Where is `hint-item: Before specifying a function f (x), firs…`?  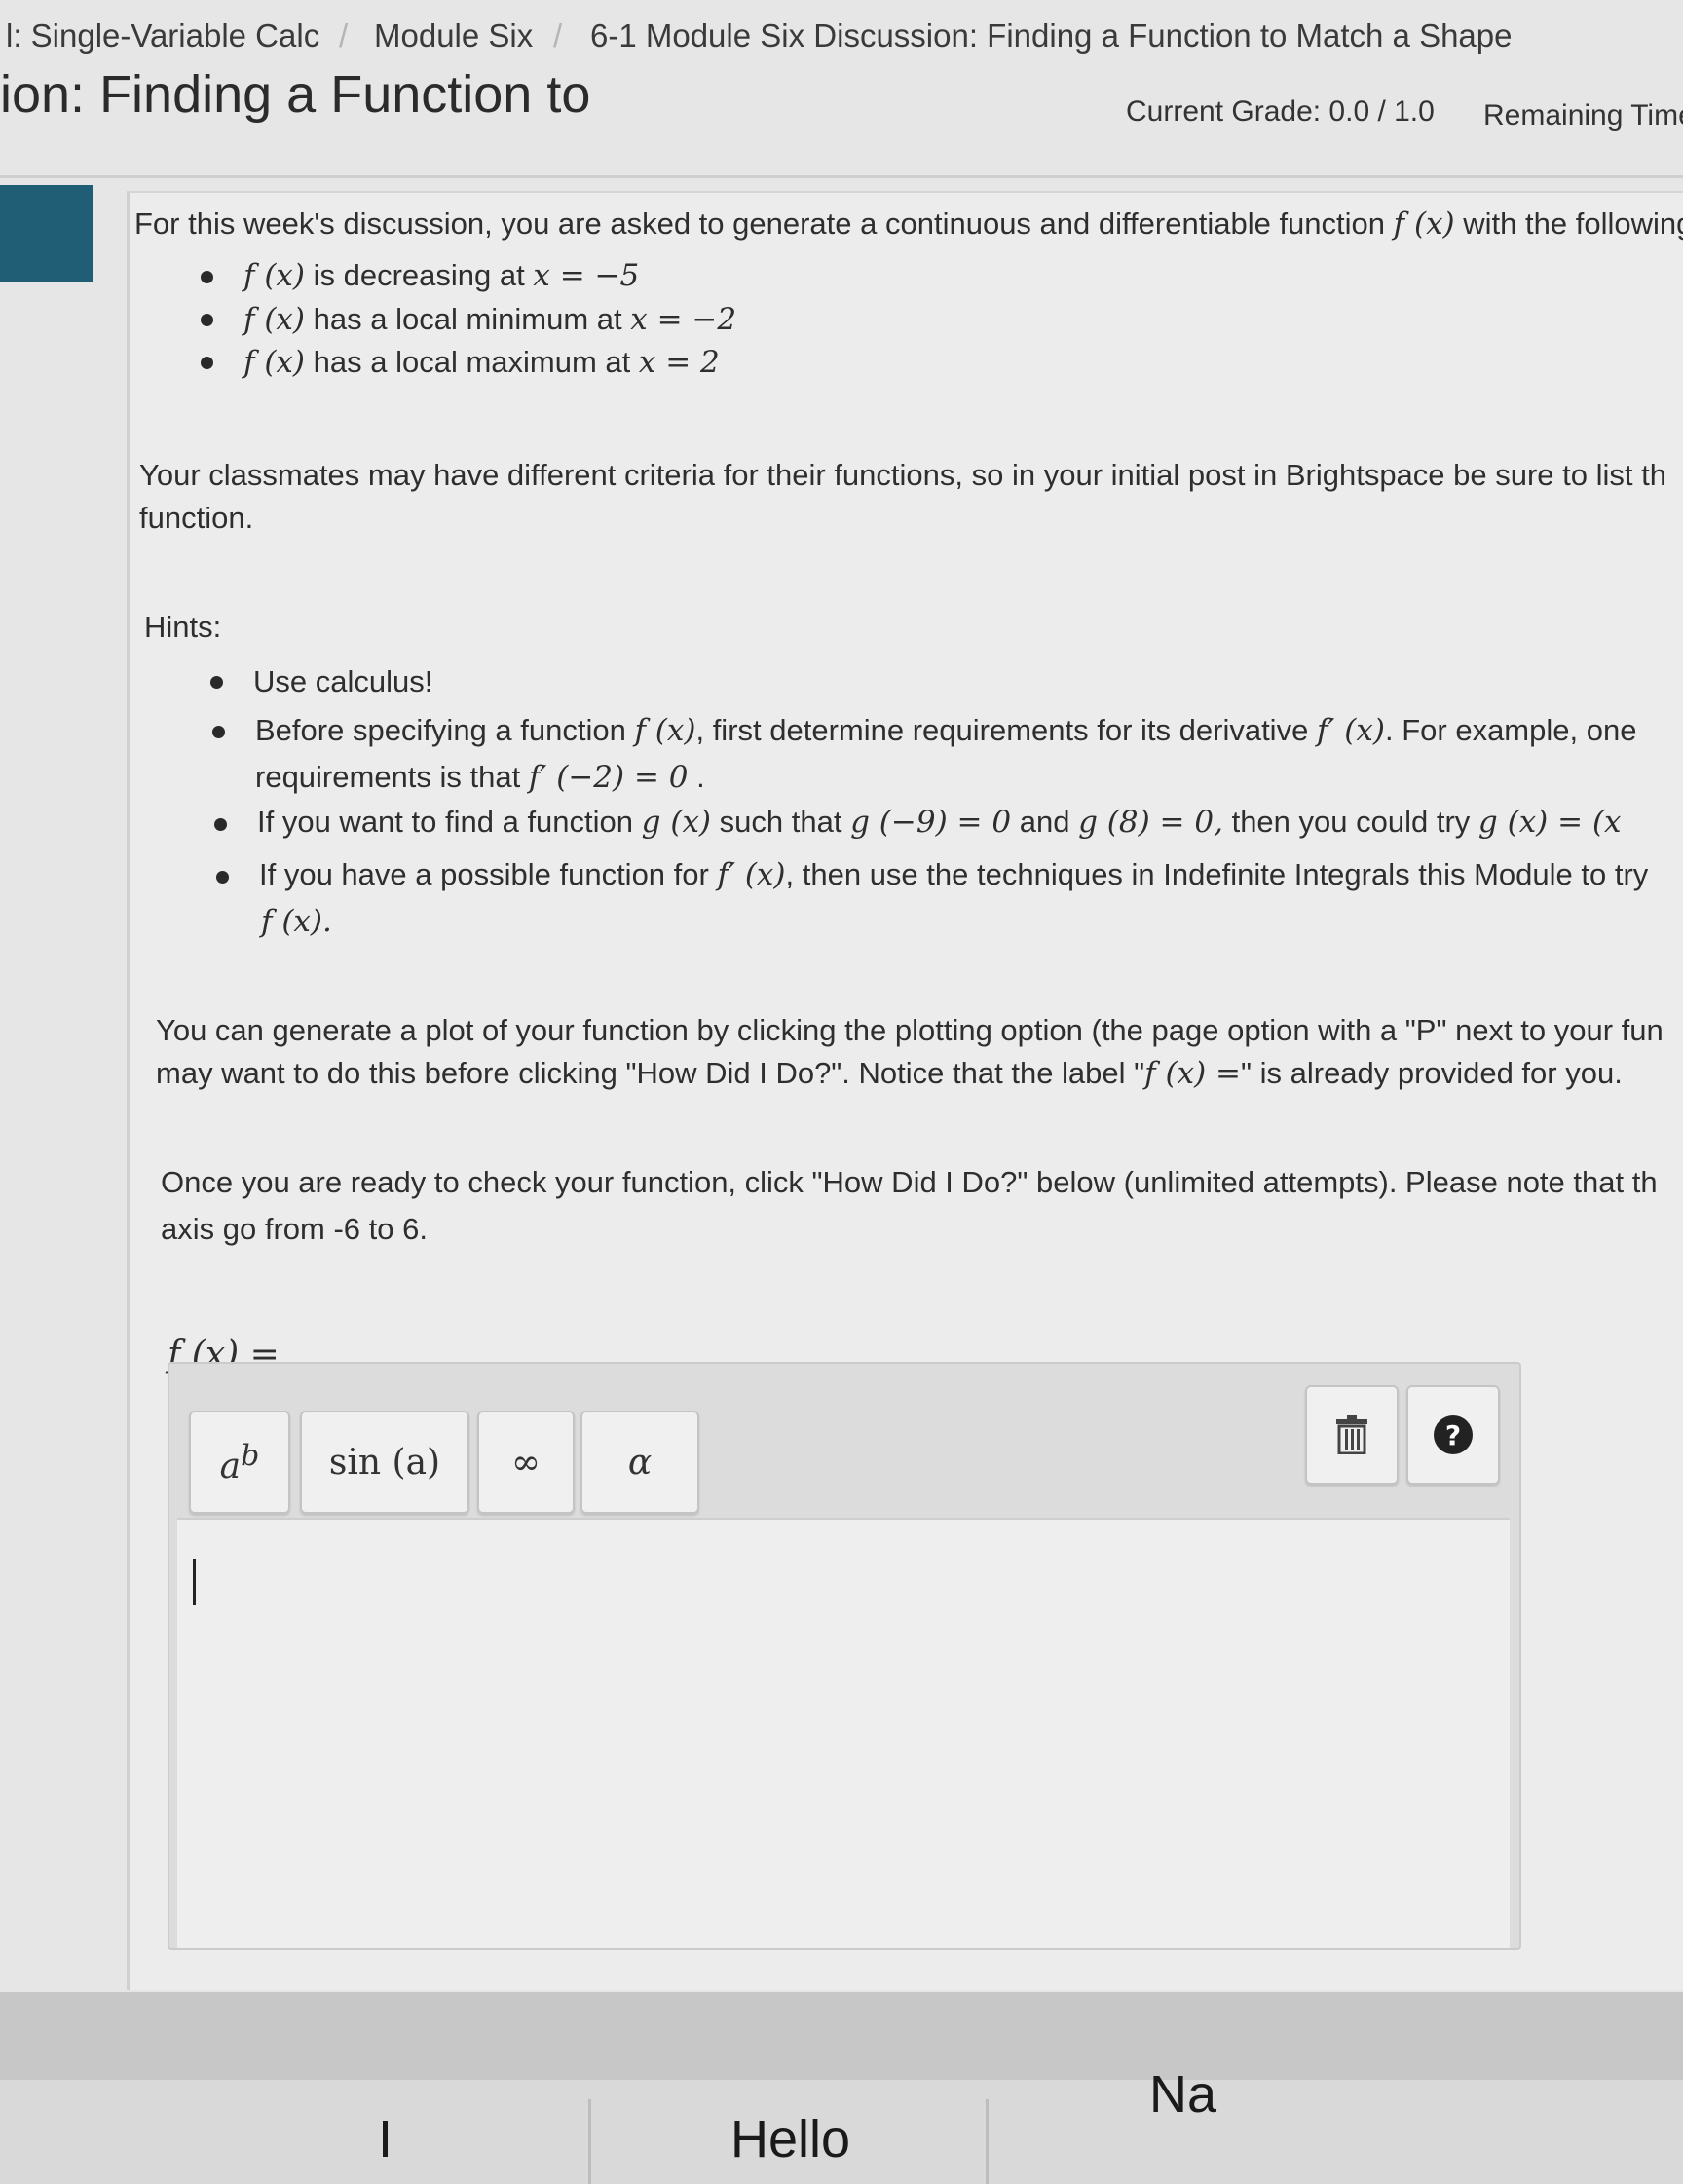
hint-item: Before specifying a function f (x), firs… is located at coordinates (946, 730).